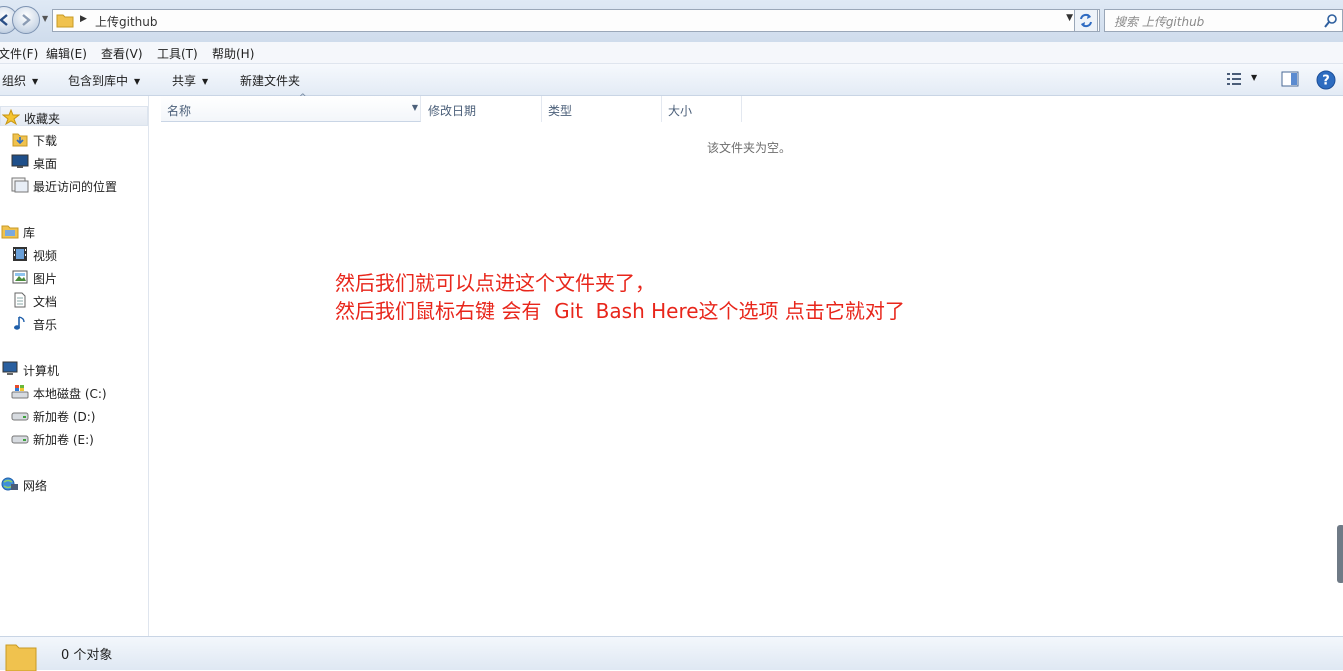 This screenshot has height=671, width=1343. Describe the element at coordinates (702, 109) in the screenshot. I see `column-header-size: 大小` at that location.